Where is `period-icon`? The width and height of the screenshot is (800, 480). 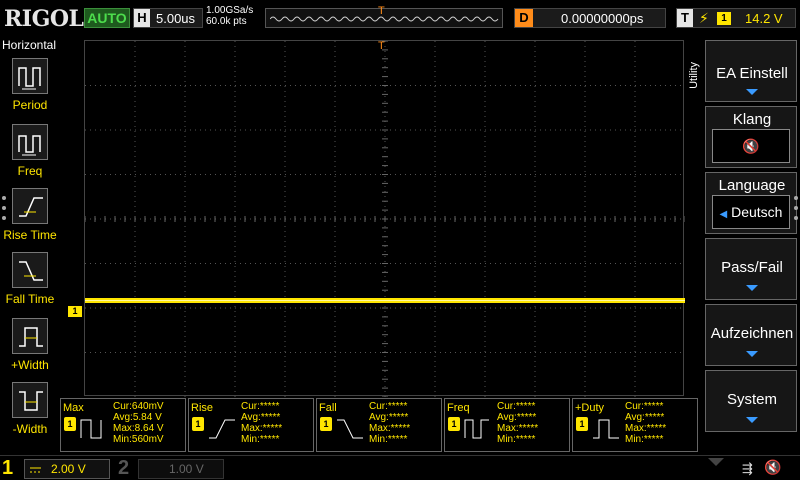
period-icon is located at coordinates (30, 76).